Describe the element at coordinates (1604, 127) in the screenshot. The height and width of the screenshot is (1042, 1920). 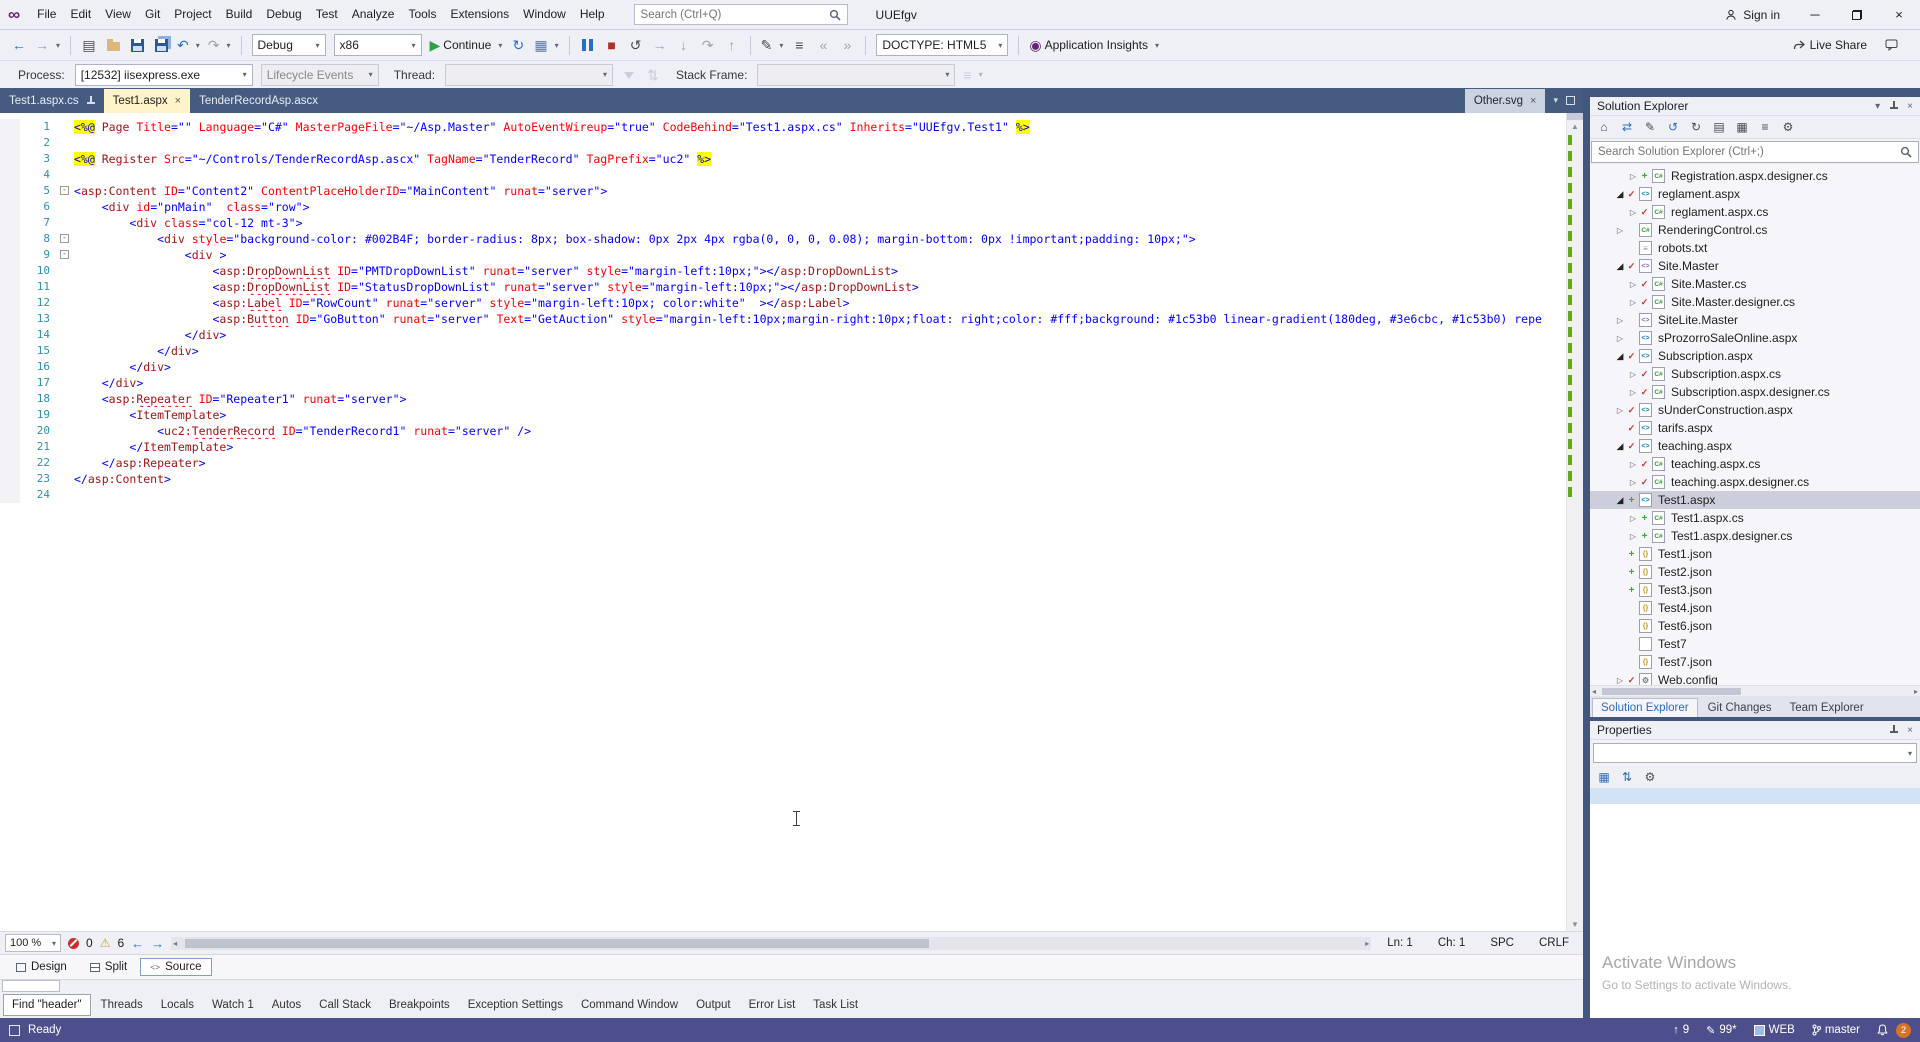
I see `se-home-icon: ⌂` at that location.